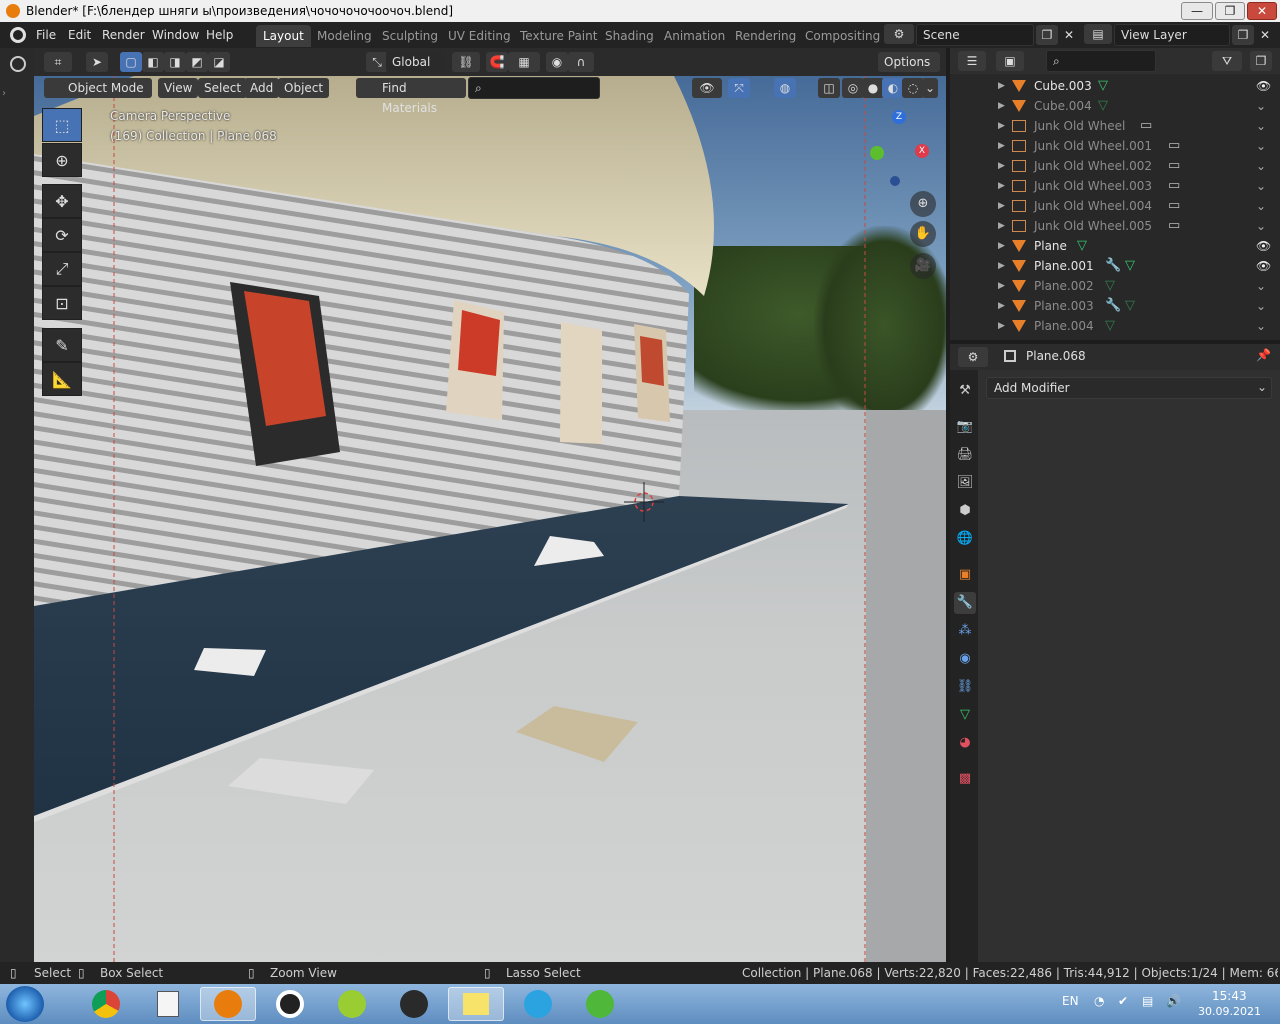 The image size is (1280, 1024). I want to click on object-menu: Object, so click(304, 88).